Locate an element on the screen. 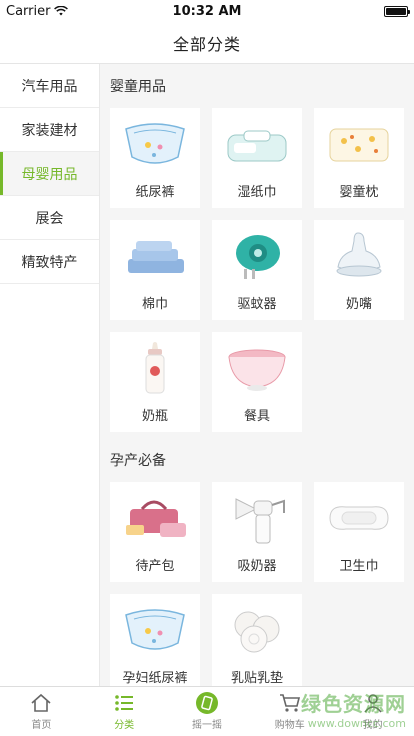  tab-category: 分类 is located at coordinates (124, 711).